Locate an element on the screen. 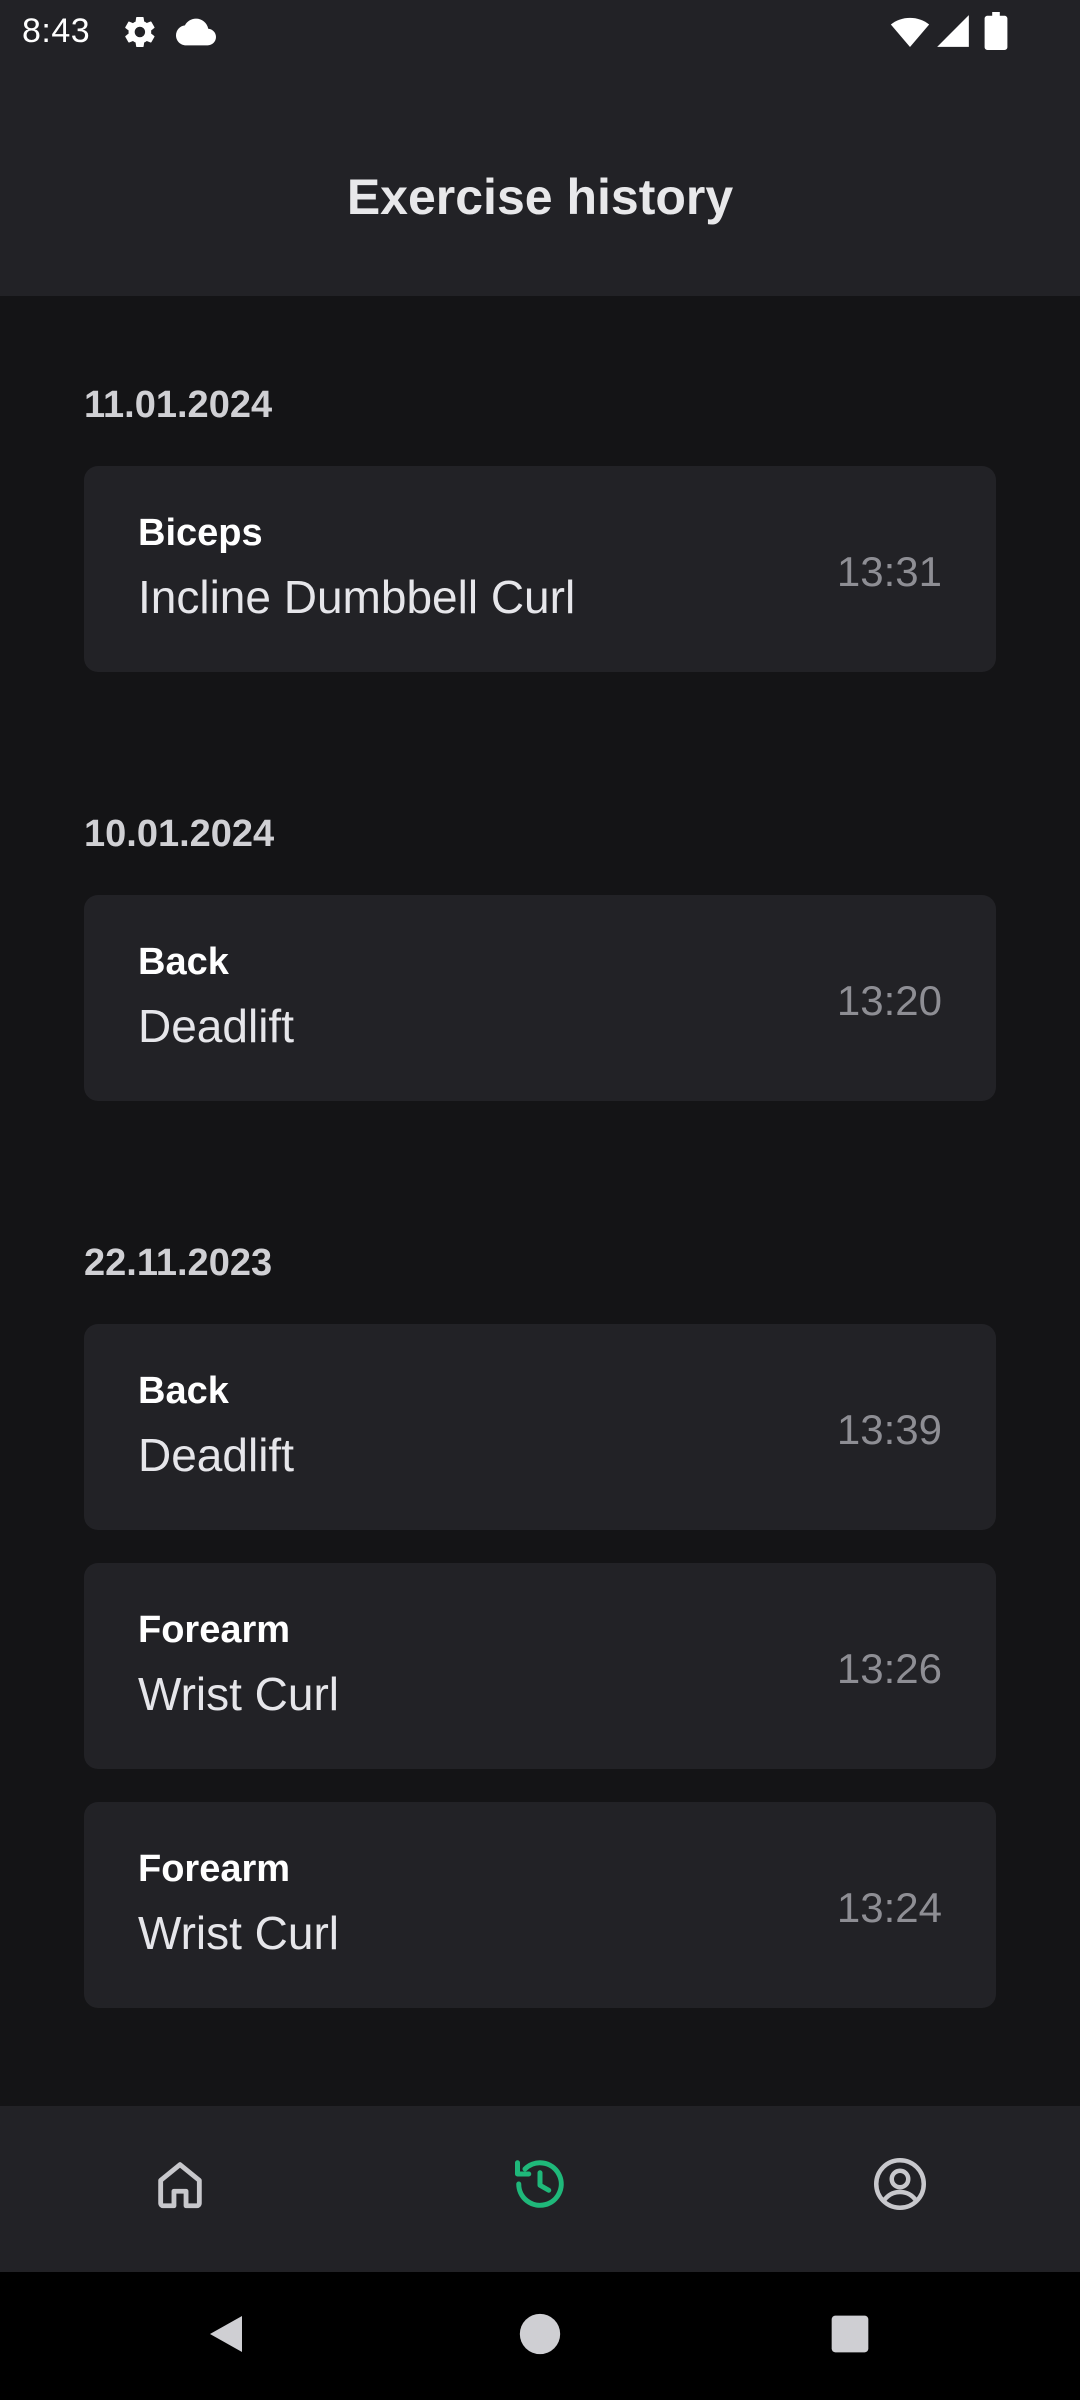  account-icon is located at coordinates (900, 2186).